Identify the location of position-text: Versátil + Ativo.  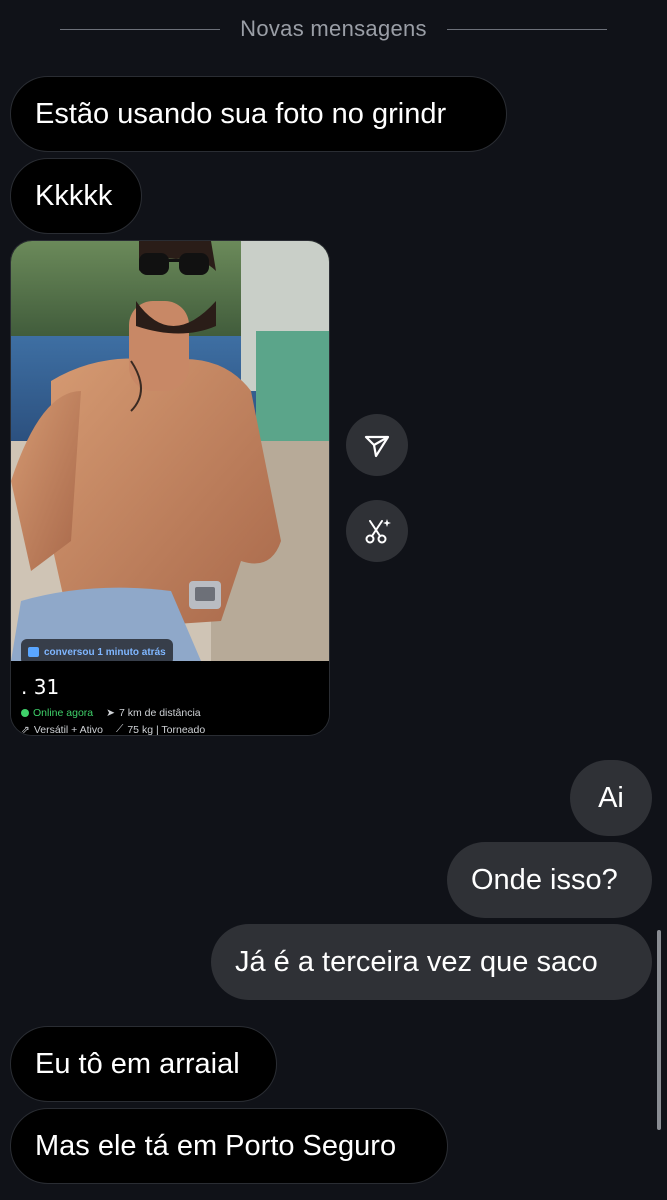
(68, 729).